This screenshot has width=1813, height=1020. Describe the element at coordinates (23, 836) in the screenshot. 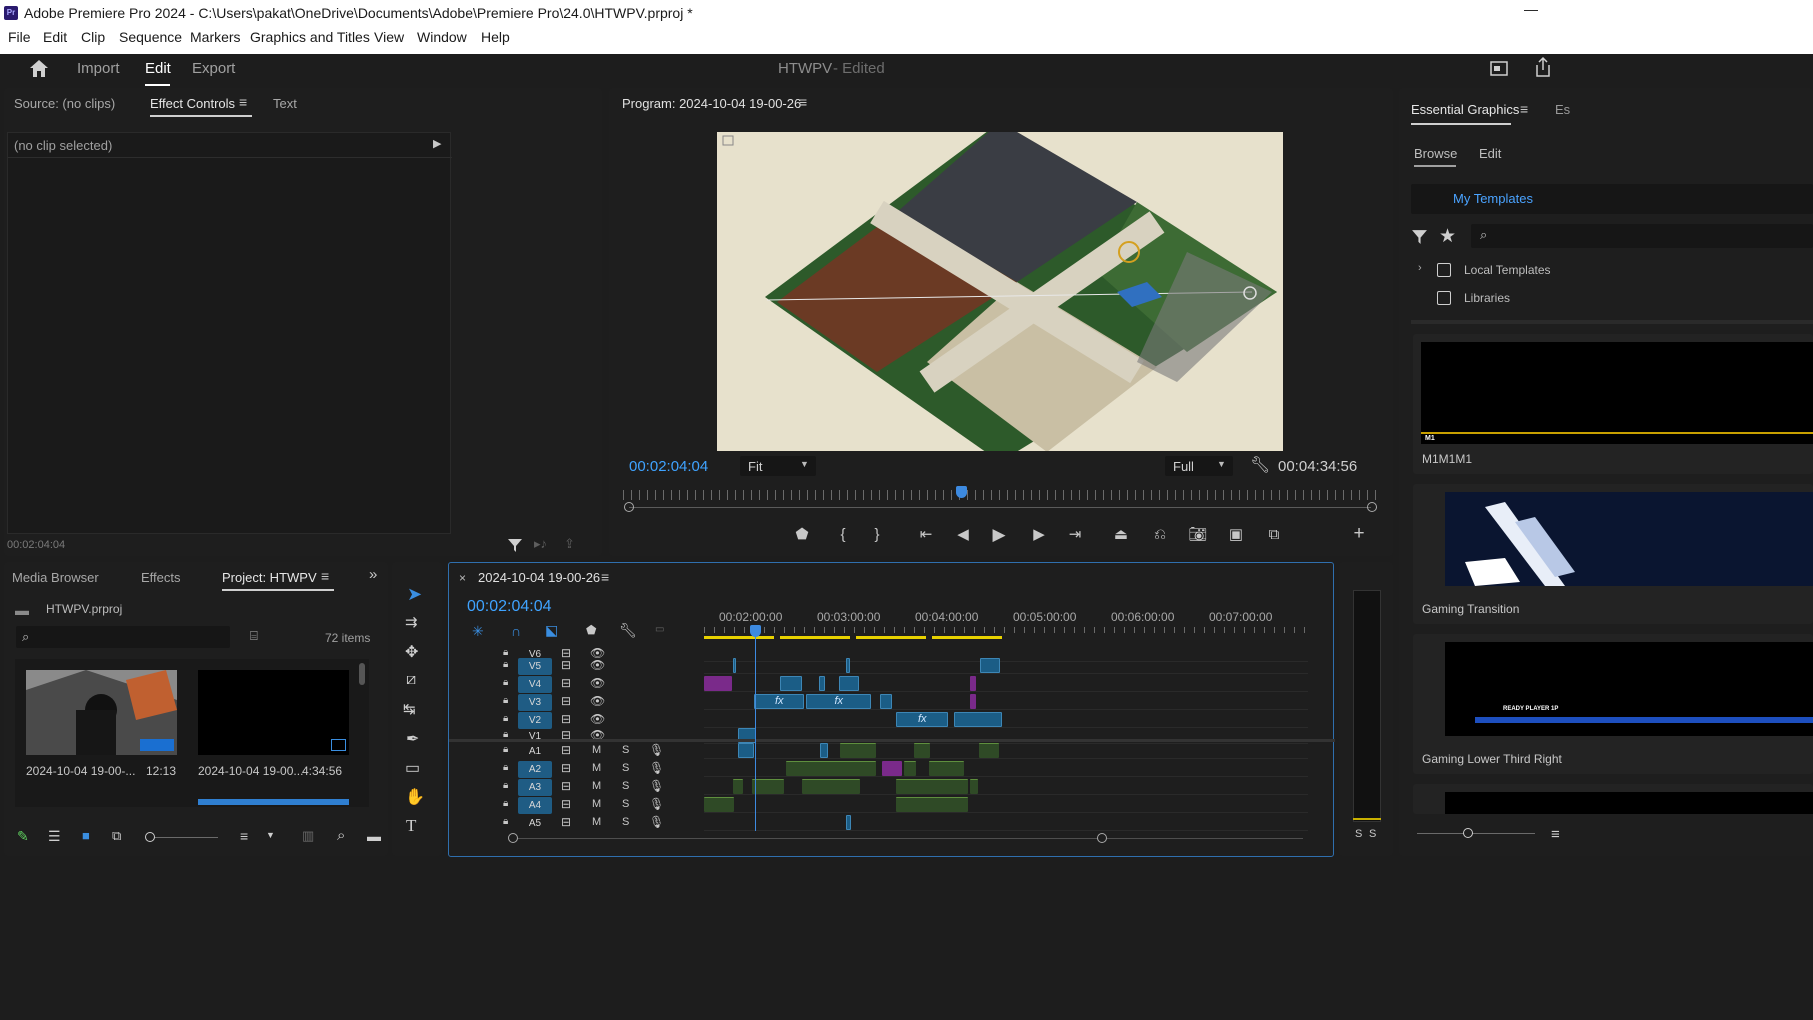

I see `pencil-icon: ✎` at that location.